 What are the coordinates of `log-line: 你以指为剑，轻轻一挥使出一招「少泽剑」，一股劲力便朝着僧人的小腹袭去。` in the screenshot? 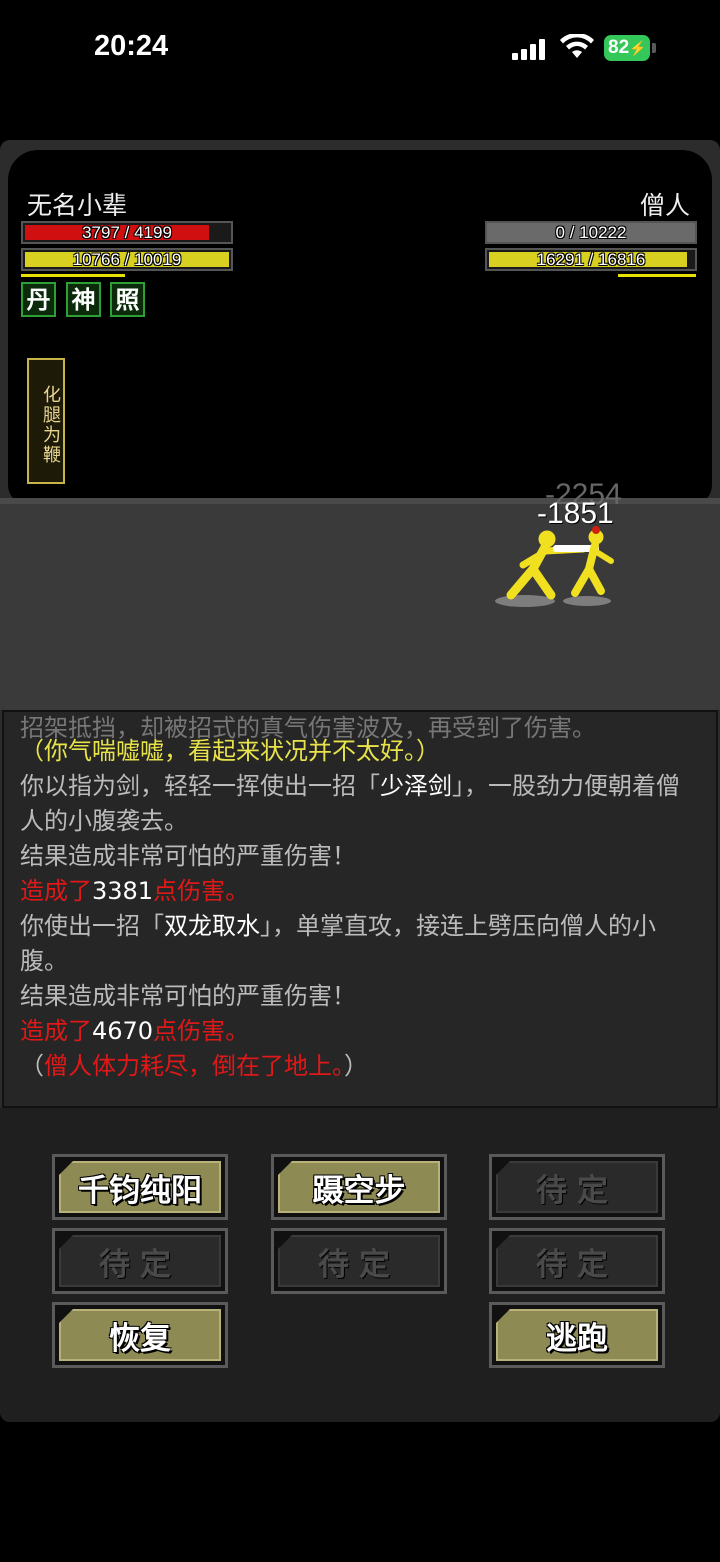 It's located at (360, 804).